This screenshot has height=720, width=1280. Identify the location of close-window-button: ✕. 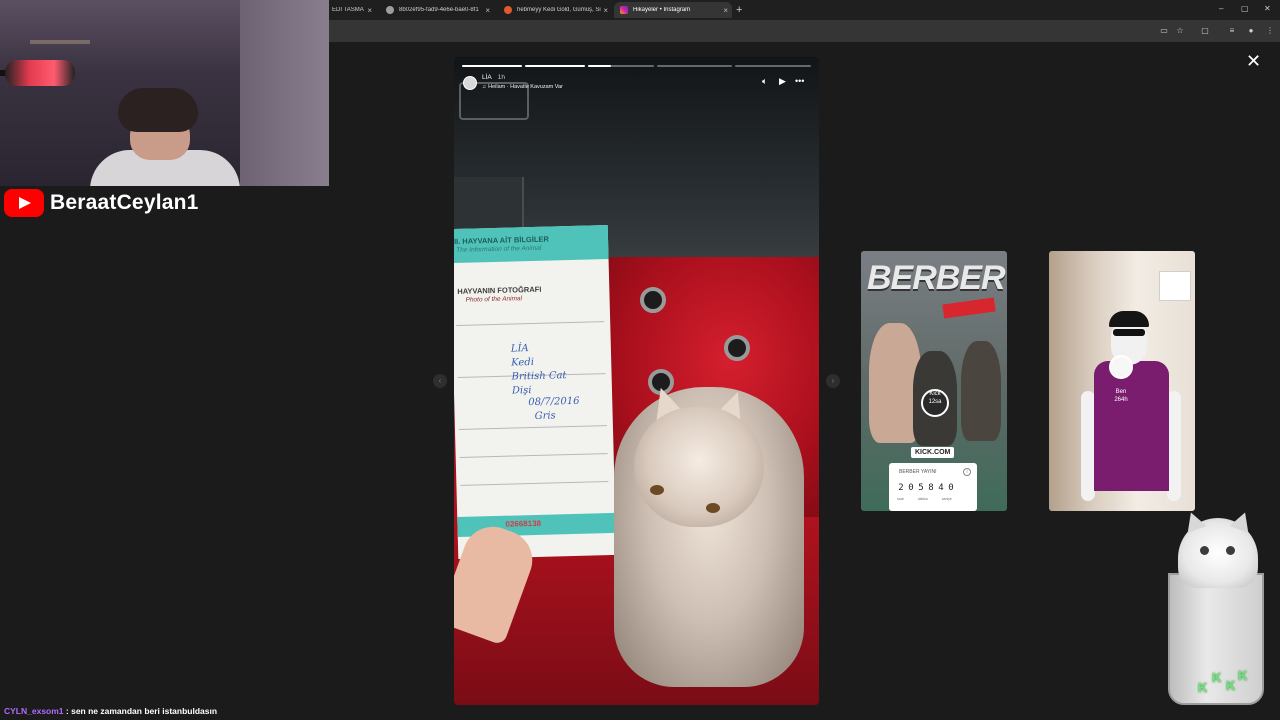
(1267, 8).